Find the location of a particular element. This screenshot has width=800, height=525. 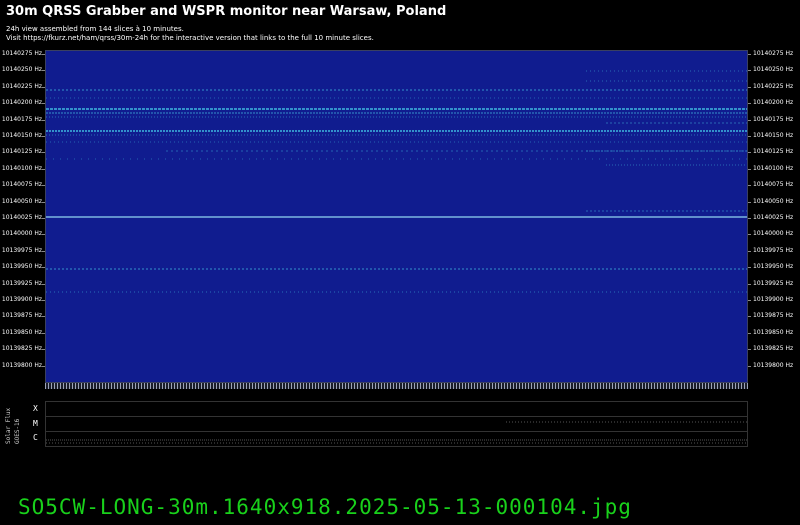

frequency-label-right: 10139900 Hz is located at coordinates (773, 299).